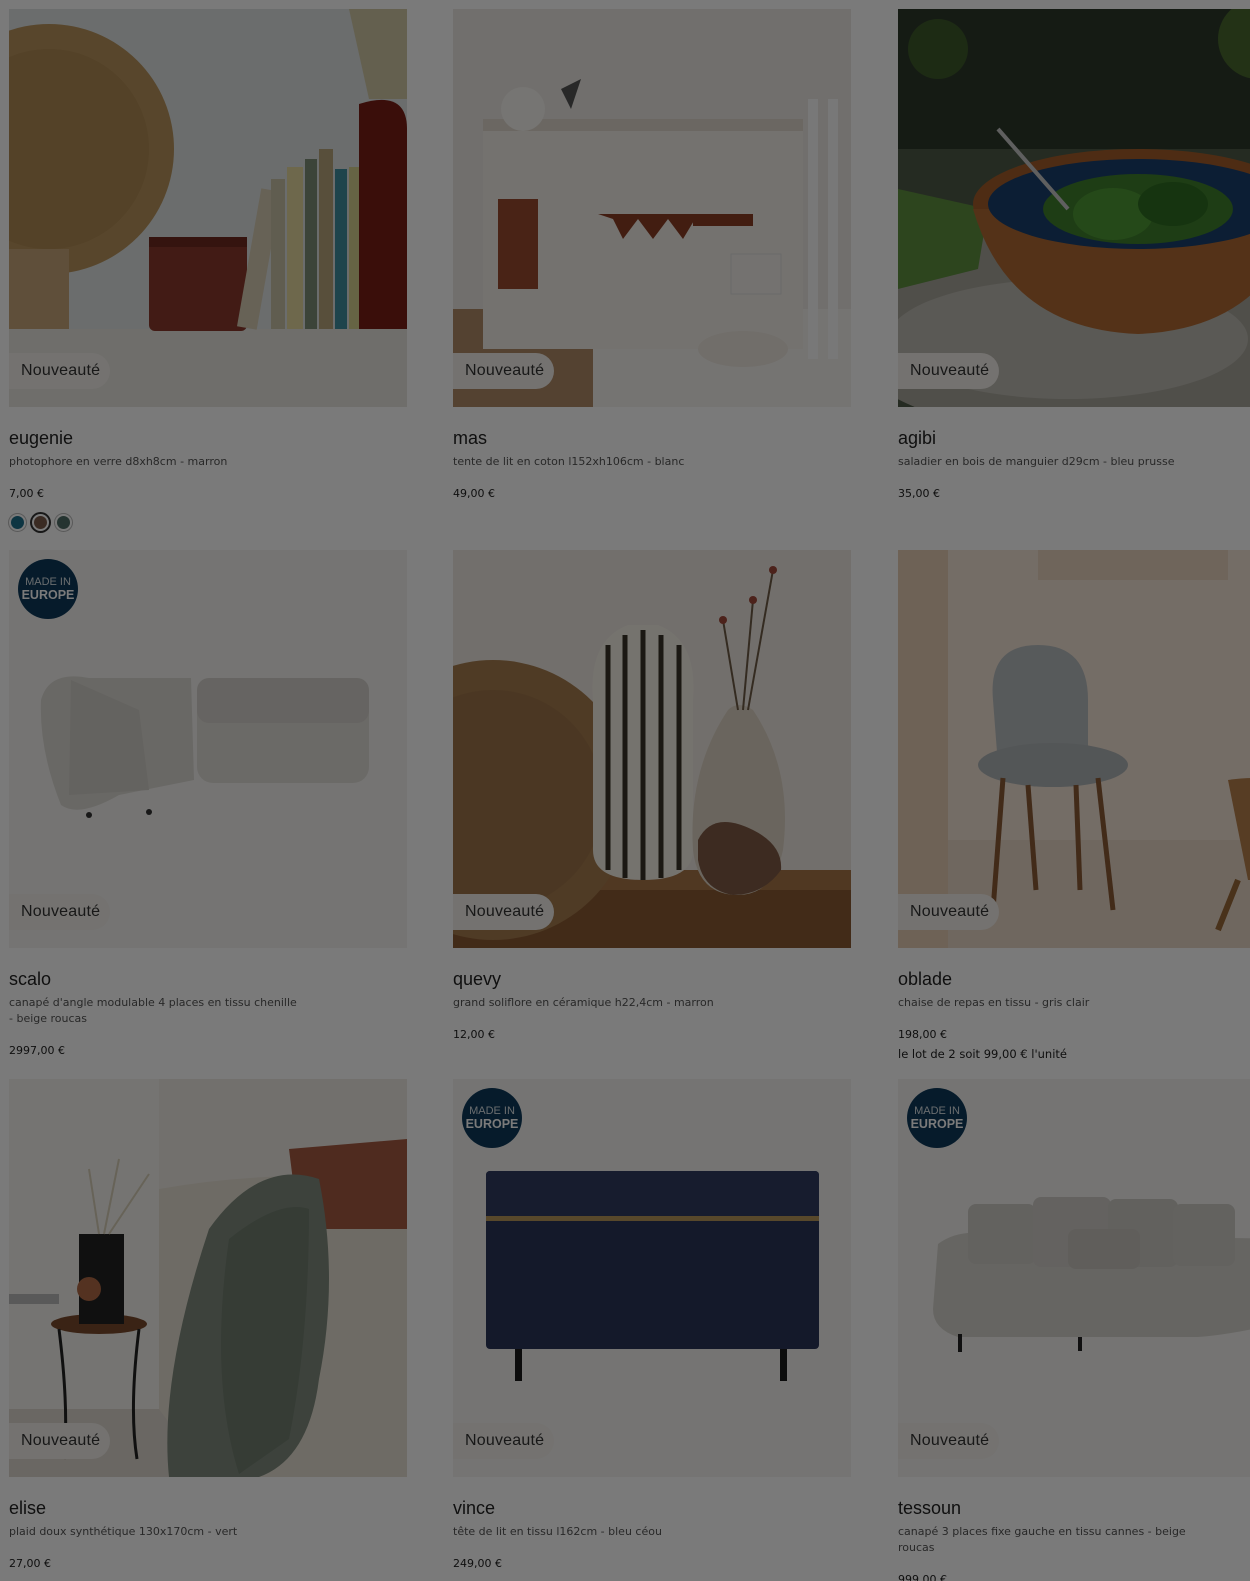 The image size is (1250, 1581). What do you see at coordinates (26, 493) in the screenshot?
I see `product-price: 7,00 €` at bounding box center [26, 493].